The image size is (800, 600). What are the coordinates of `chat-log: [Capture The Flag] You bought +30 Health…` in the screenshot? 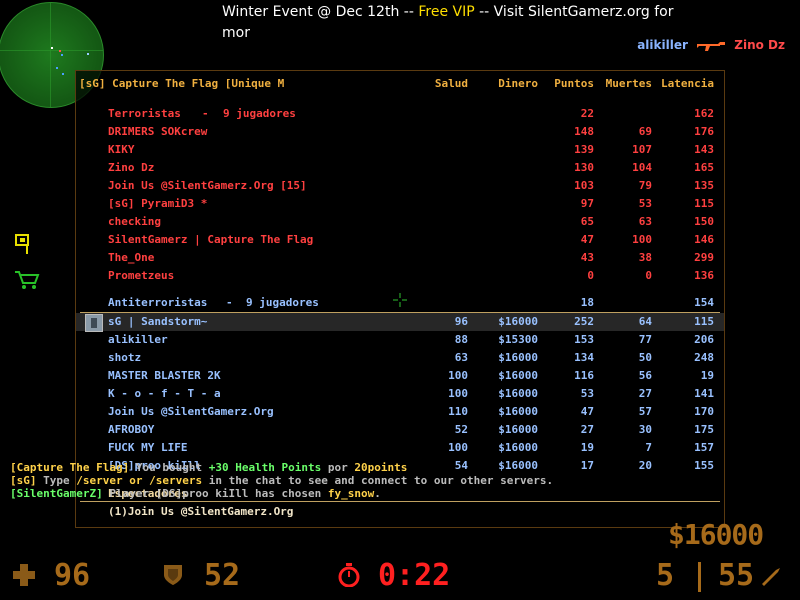 It's located at (281, 480).